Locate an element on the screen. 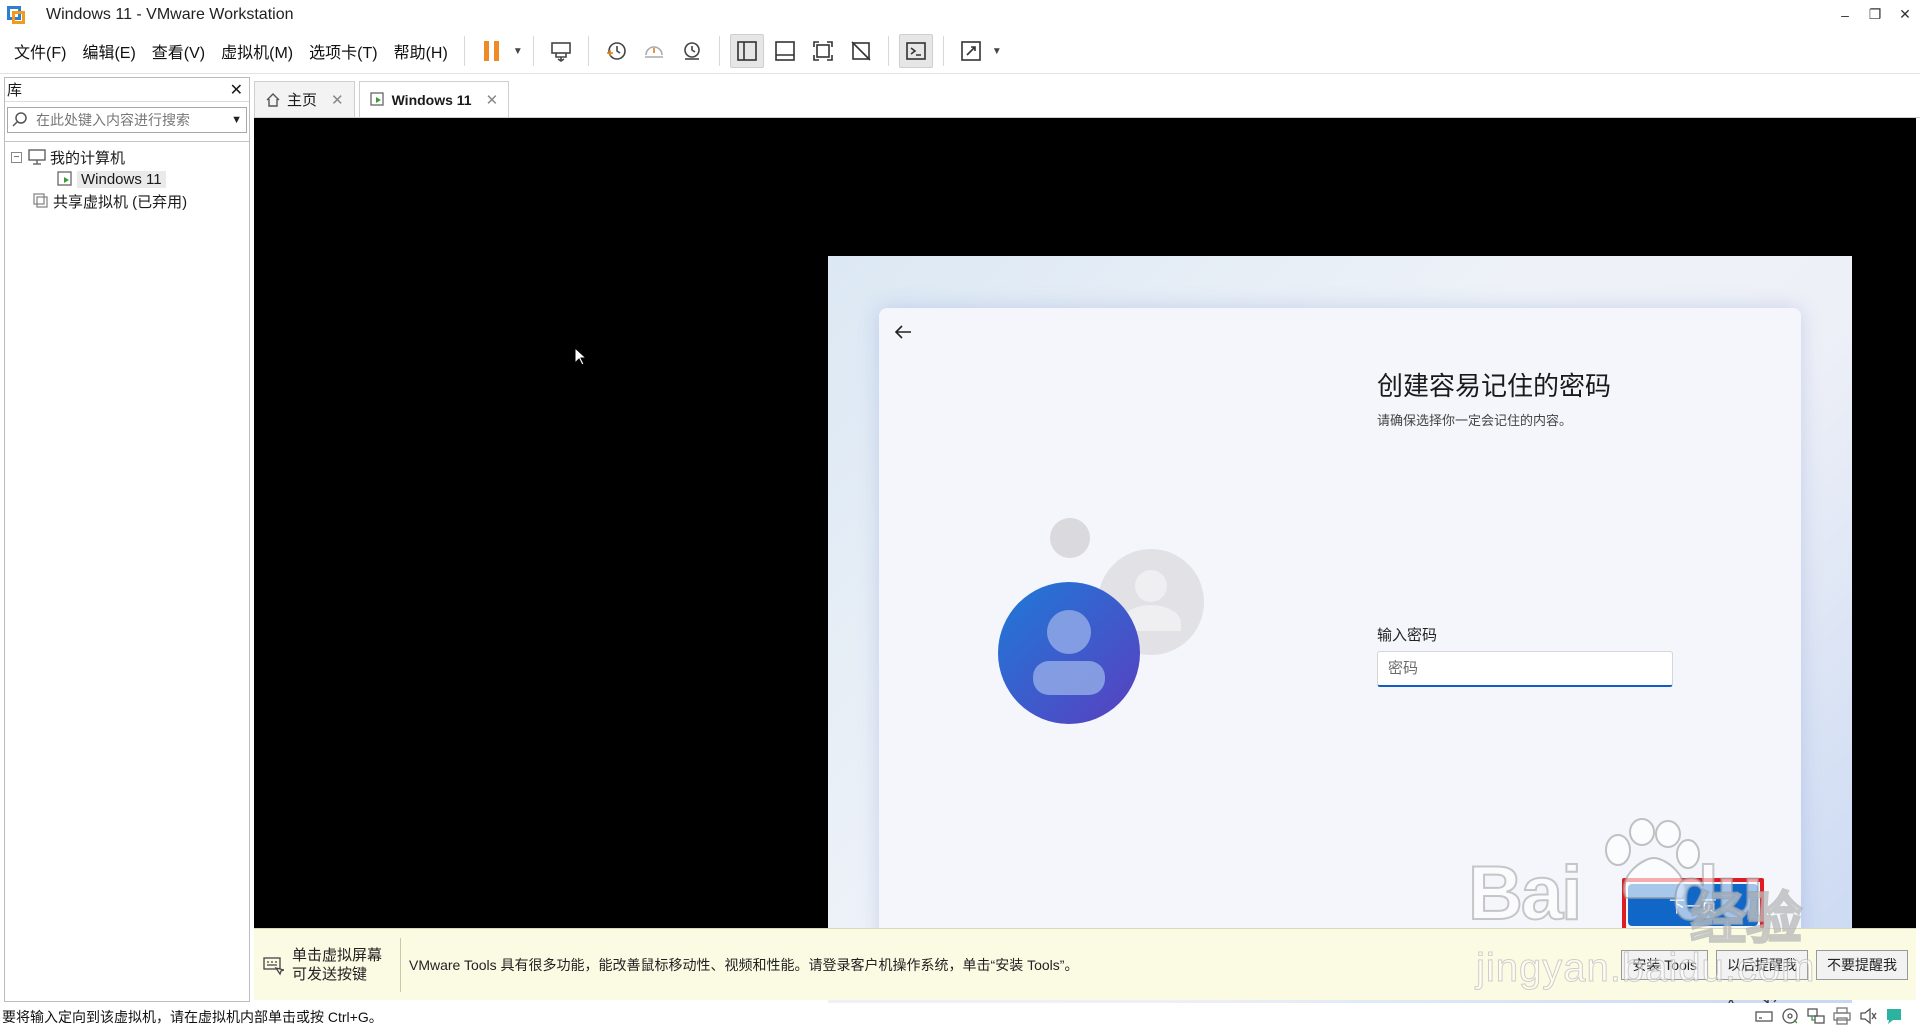  menu-vm: 虚拟机(M) is located at coordinates (257, 51).